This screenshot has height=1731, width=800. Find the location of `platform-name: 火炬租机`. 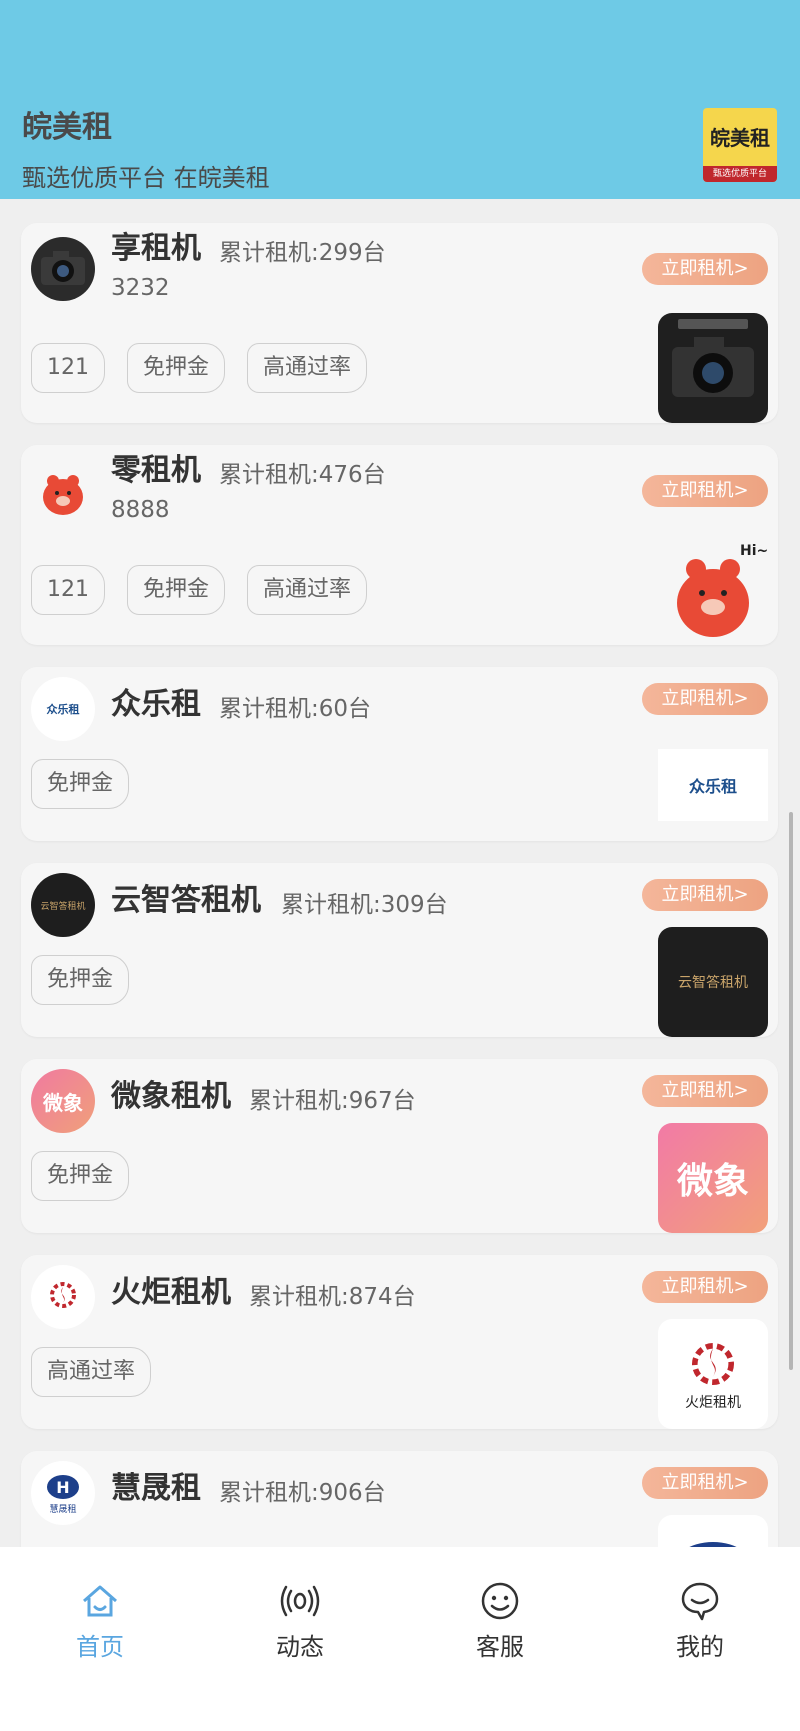

platform-name: 火炬租机 is located at coordinates (171, 1292).